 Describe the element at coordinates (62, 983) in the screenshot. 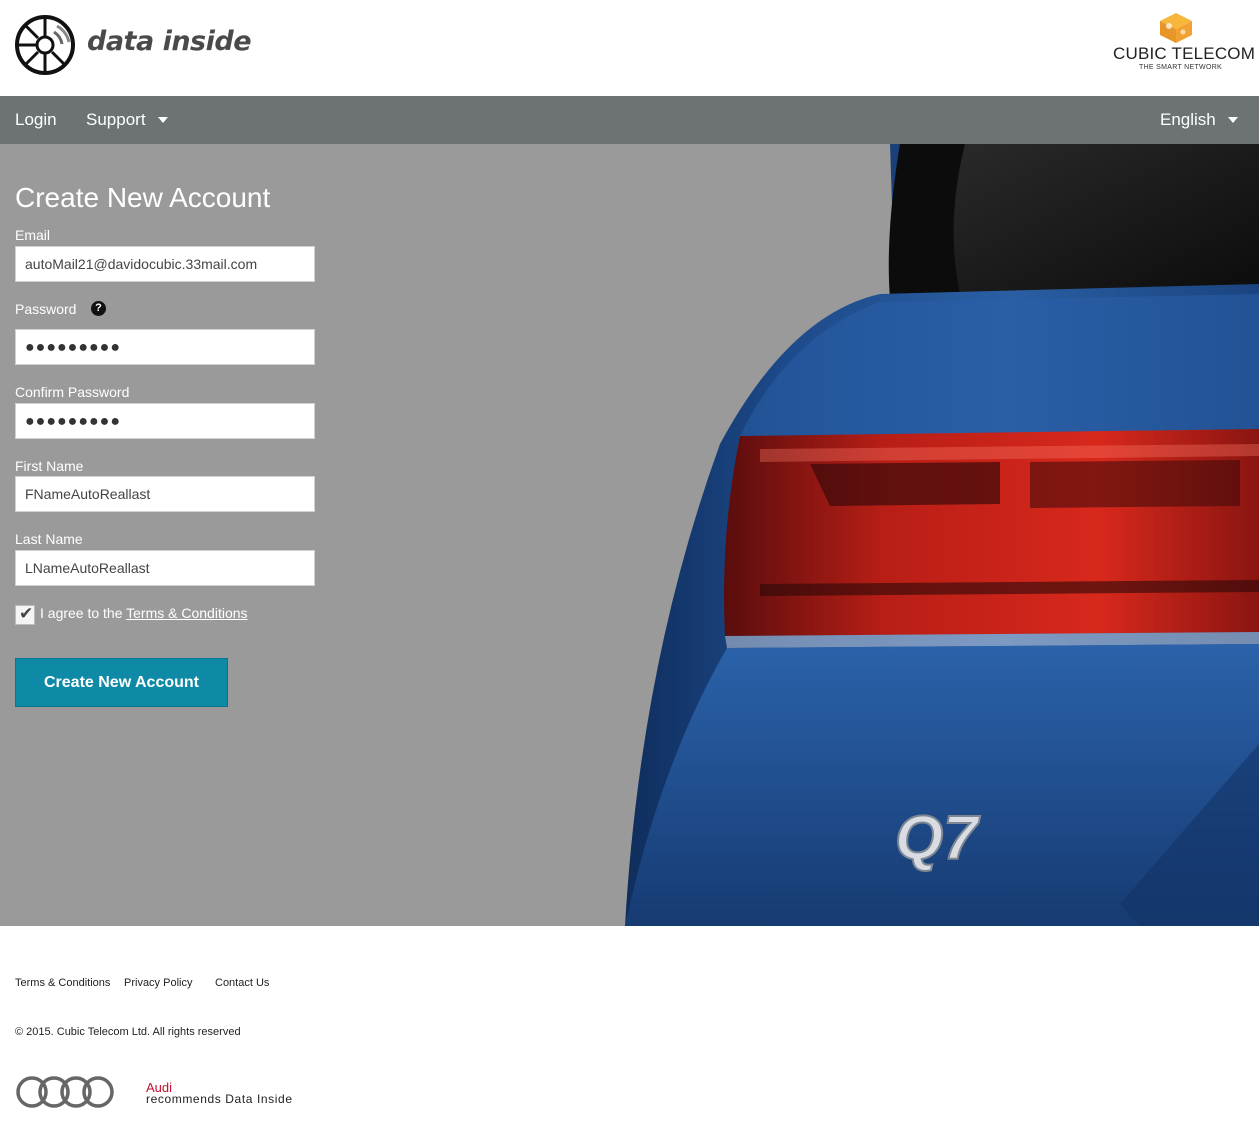

I see `footer-terms-link: Terms & Conditions` at that location.